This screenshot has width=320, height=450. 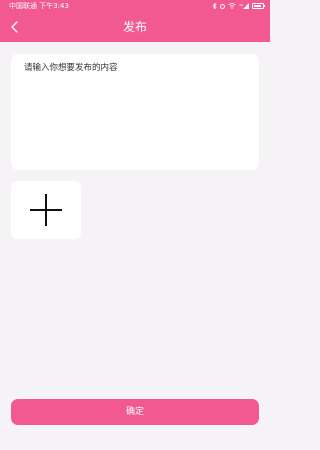 I want to click on plus-icon, so click(x=46, y=210).